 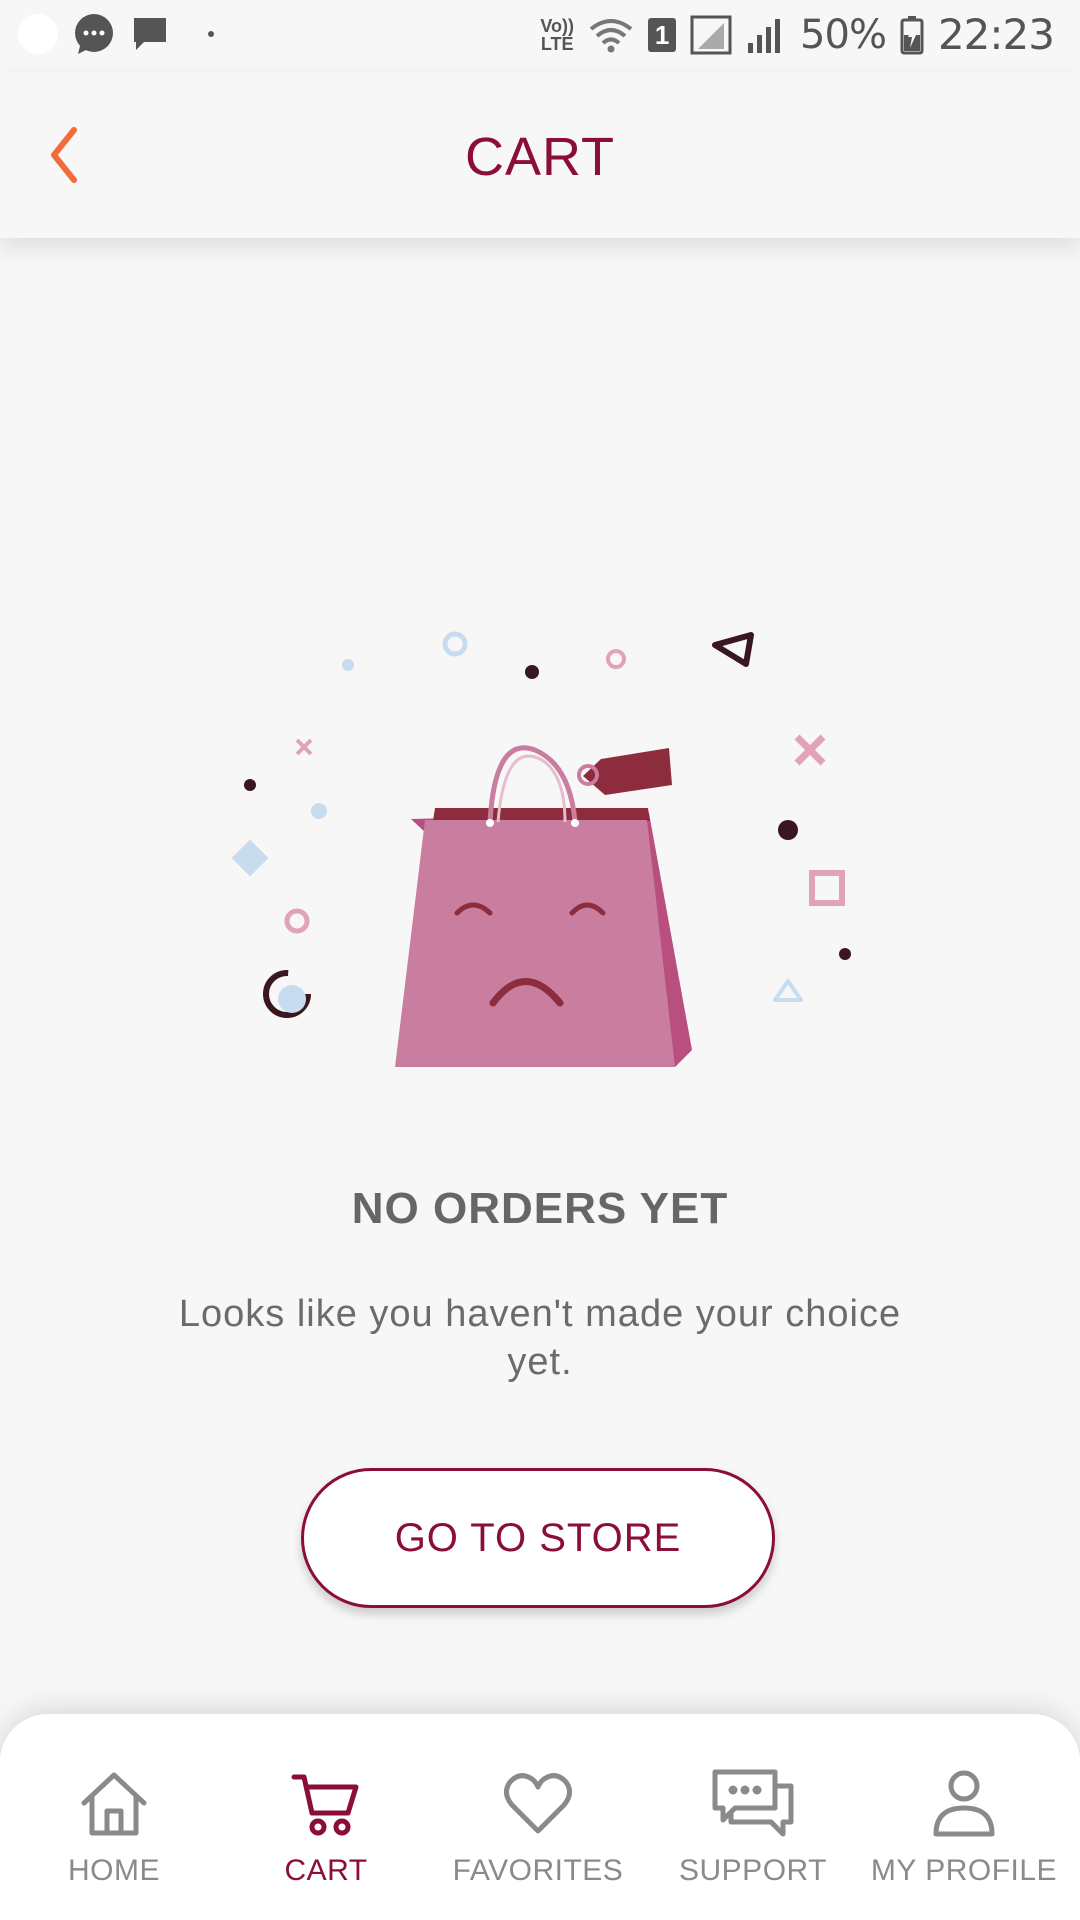 What do you see at coordinates (827, 888) in the screenshot?
I see `confetti-square` at bounding box center [827, 888].